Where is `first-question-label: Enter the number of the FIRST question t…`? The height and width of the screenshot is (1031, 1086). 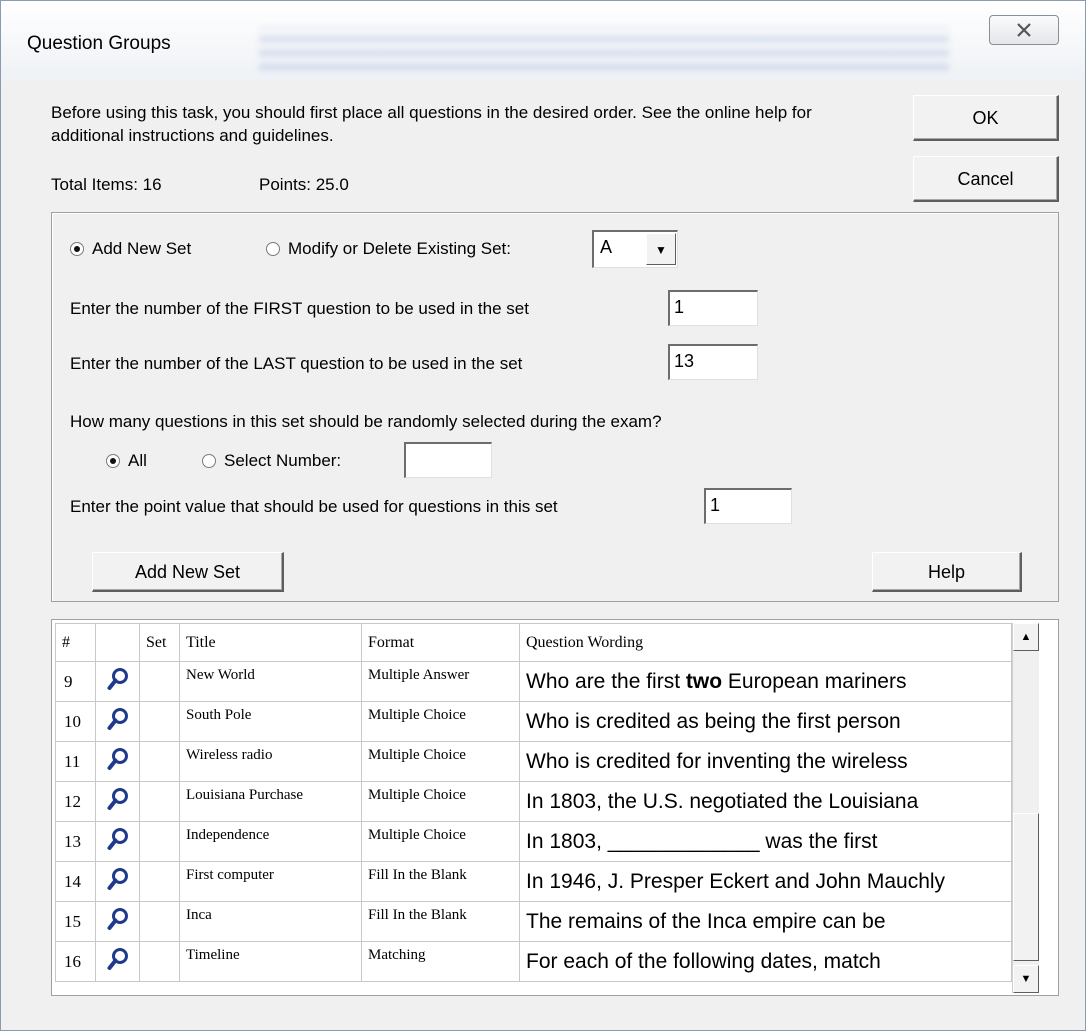
first-question-label: Enter the number of the FIRST question t… is located at coordinates (299, 308).